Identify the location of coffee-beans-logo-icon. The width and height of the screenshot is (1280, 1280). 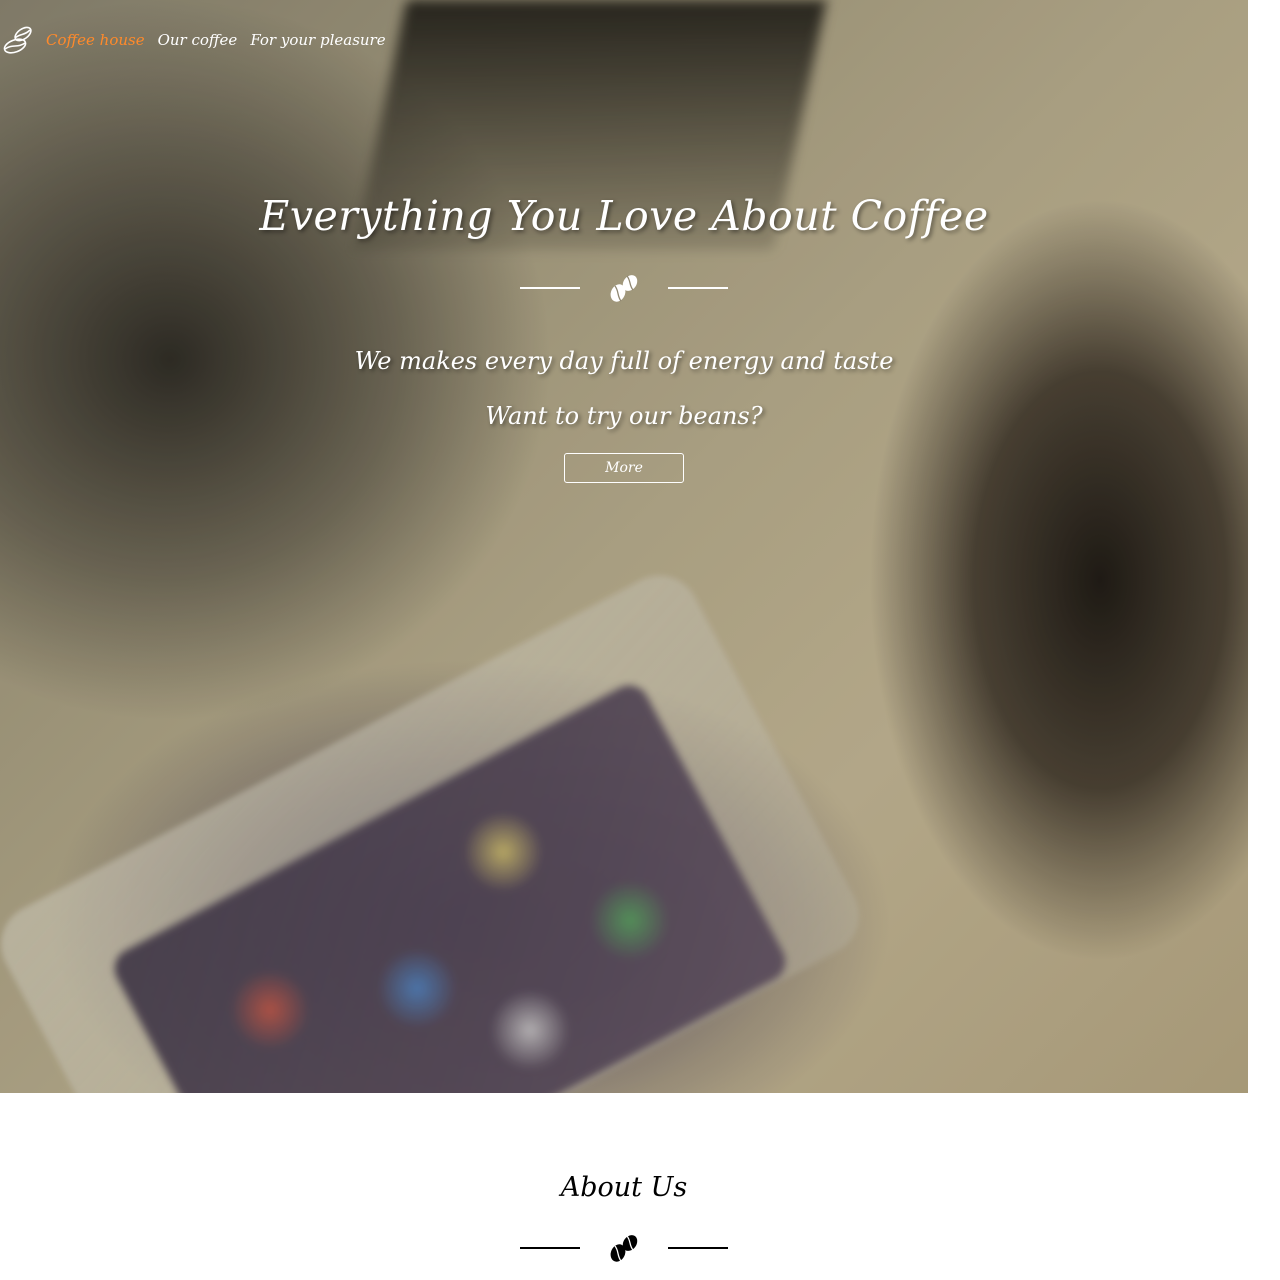
(19, 40).